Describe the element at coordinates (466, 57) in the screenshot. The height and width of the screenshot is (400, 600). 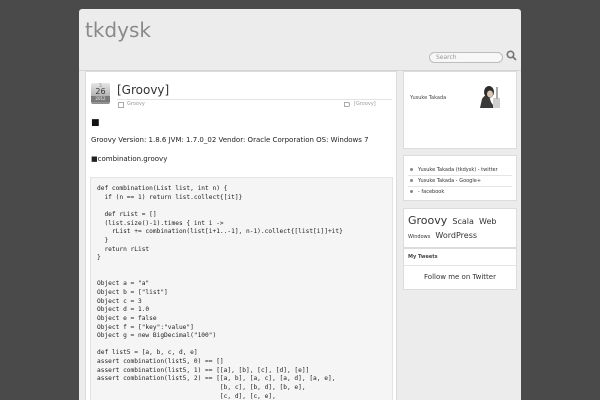
I see `search-input: Search` at that location.